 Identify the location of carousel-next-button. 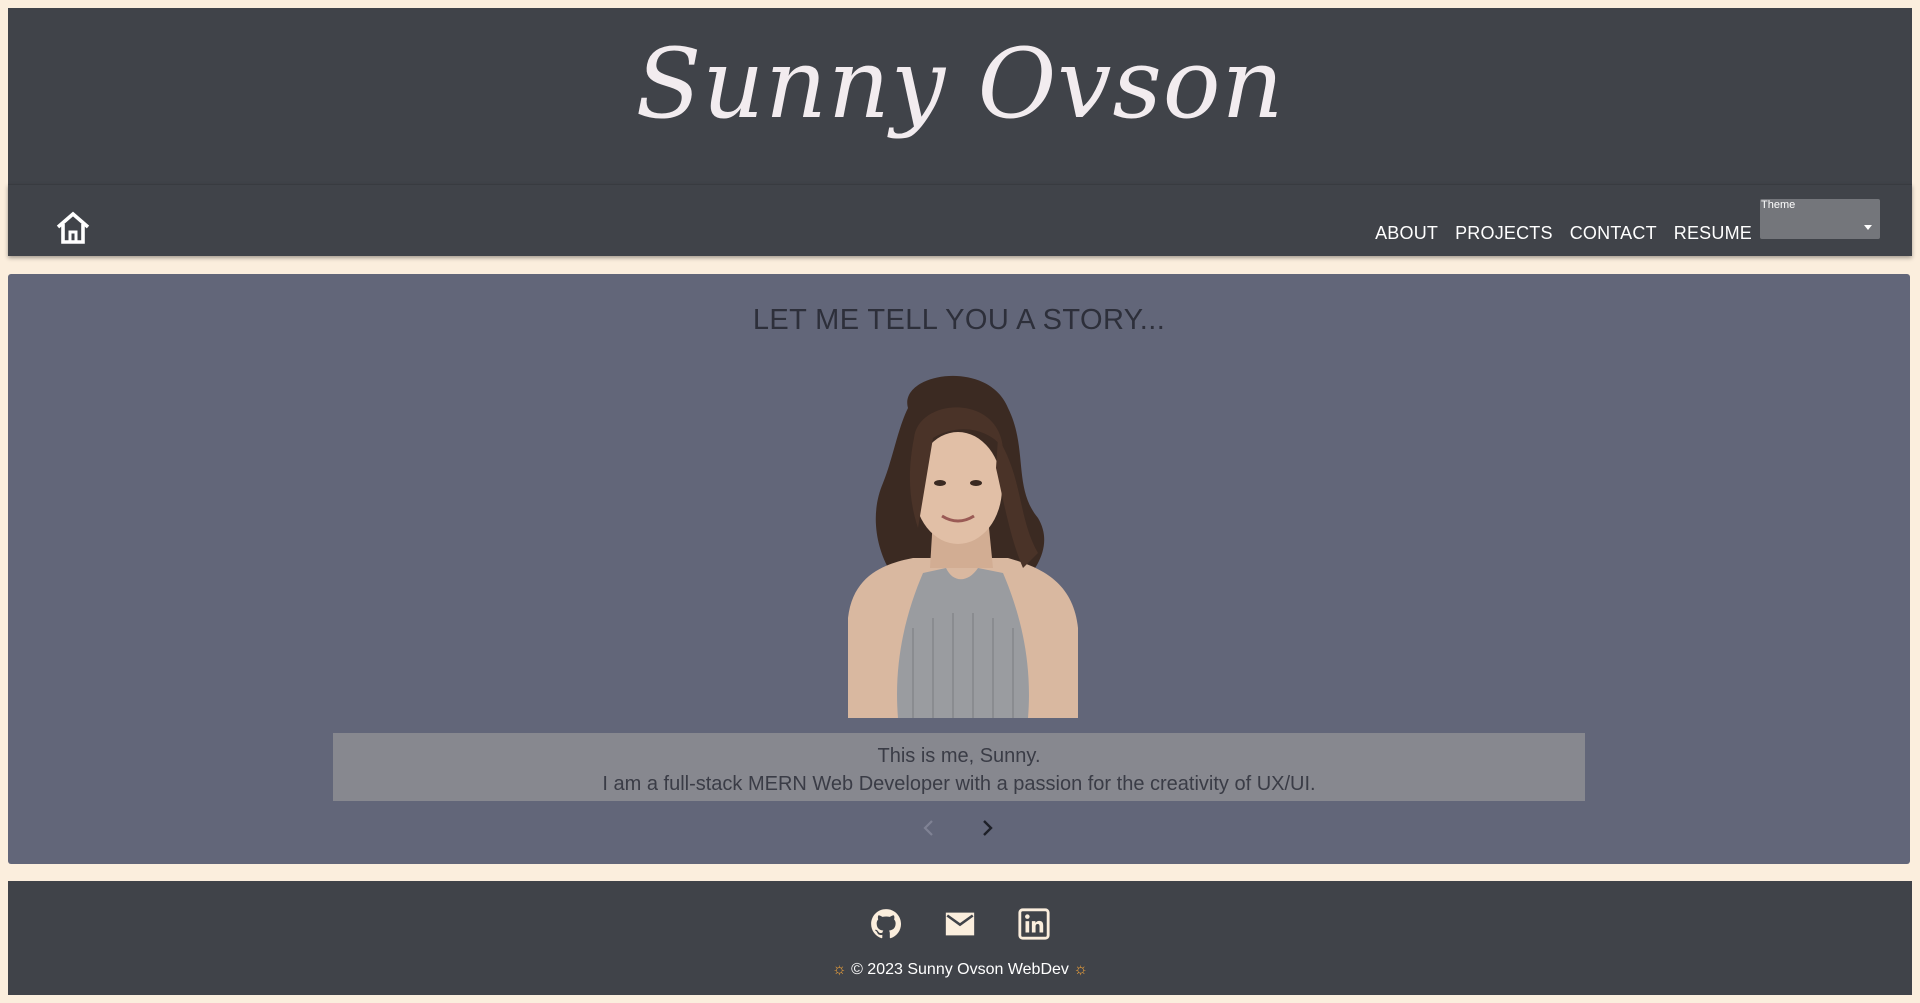
(987, 828).